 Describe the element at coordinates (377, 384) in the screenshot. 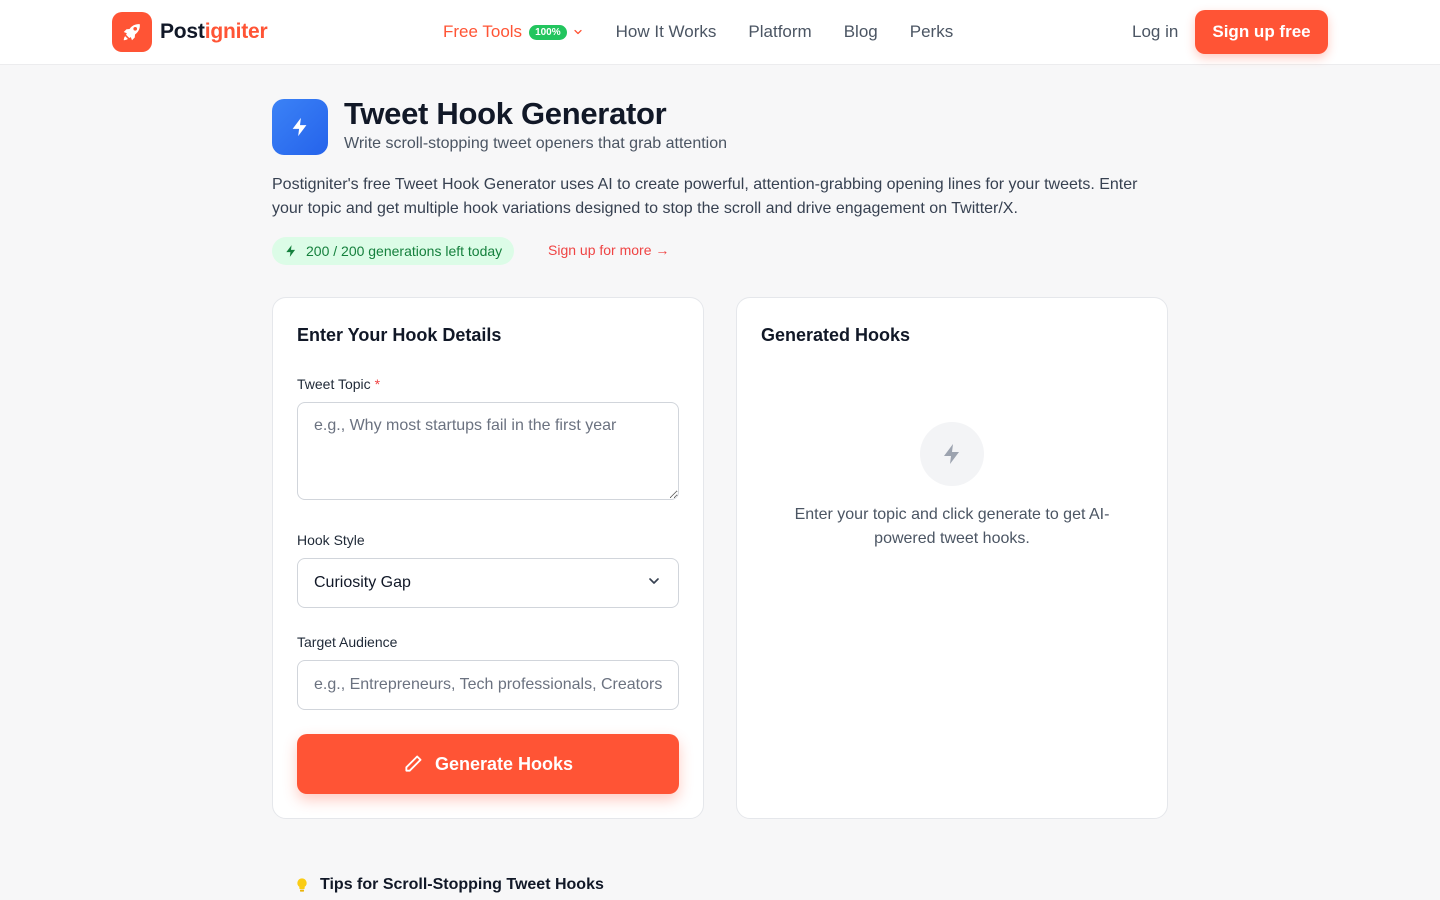

I see `required-mark: *` at that location.